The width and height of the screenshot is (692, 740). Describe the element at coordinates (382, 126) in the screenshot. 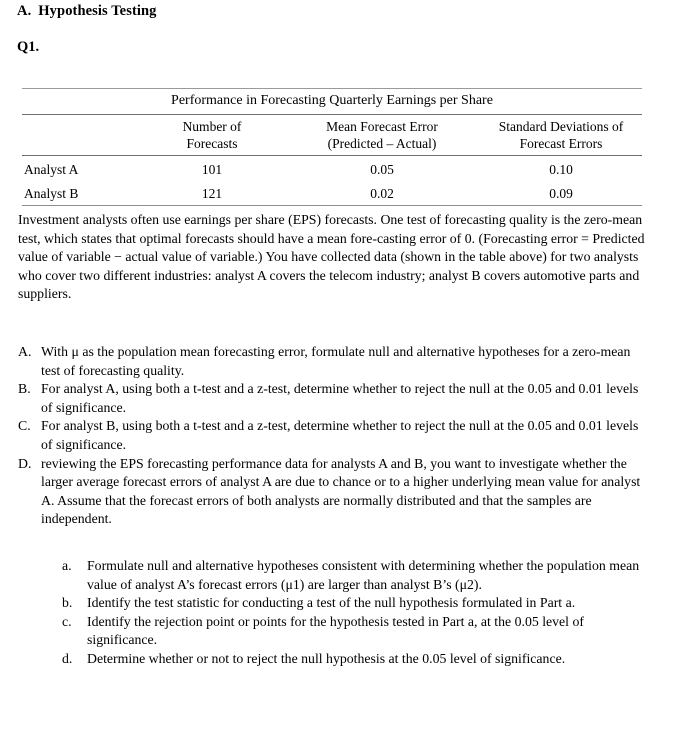

I see `column-header-mean-line1: Mean Forecast Error` at that location.